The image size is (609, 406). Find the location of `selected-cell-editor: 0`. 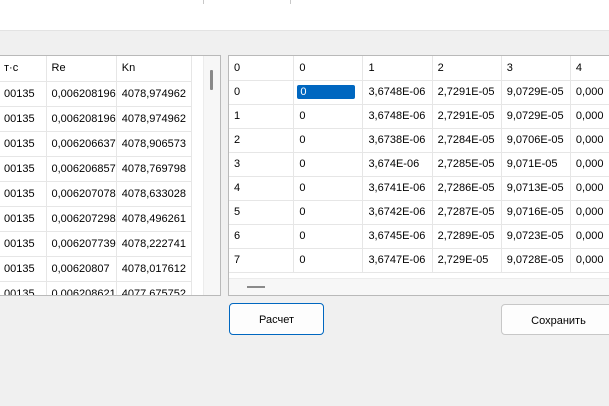

selected-cell-editor: 0 is located at coordinates (326, 92).